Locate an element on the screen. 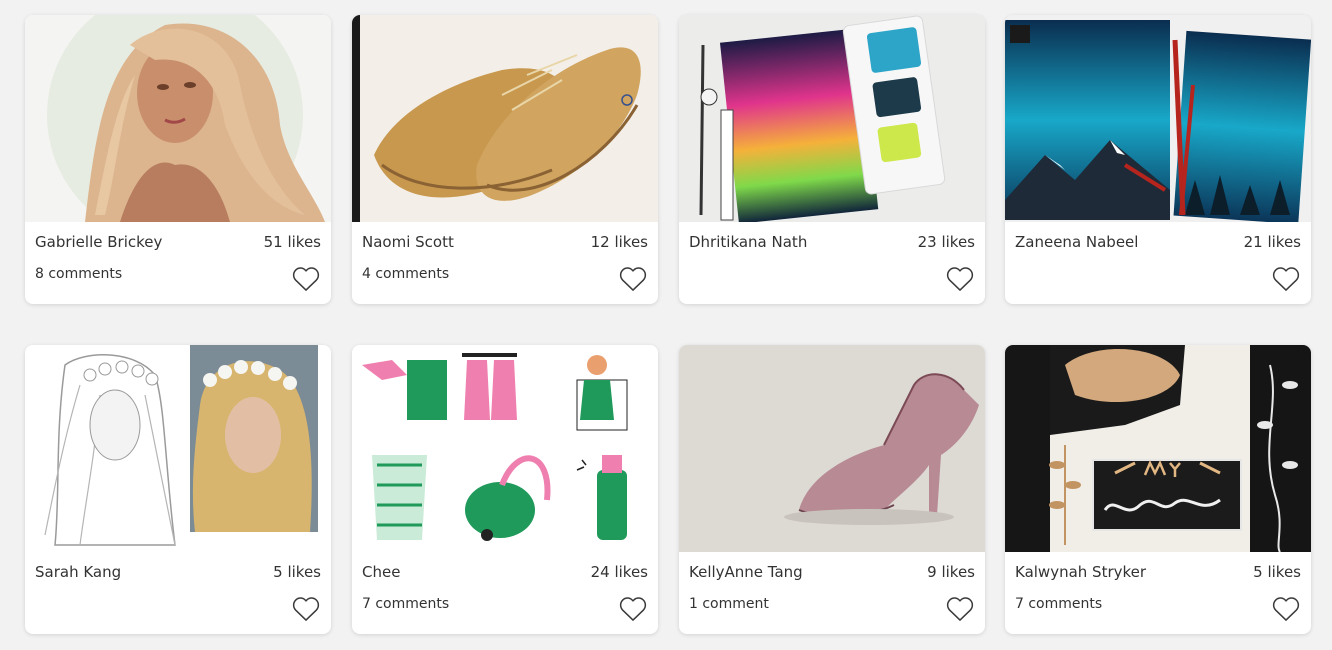 The image size is (1332, 650). likes-count: 12 likes is located at coordinates (619, 242).